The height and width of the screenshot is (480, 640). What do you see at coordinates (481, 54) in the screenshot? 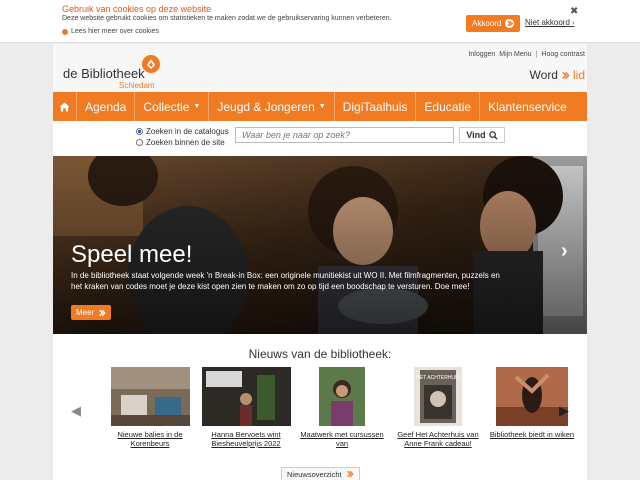
I see `login-link: Inloggen` at bounding box center [481, 54].